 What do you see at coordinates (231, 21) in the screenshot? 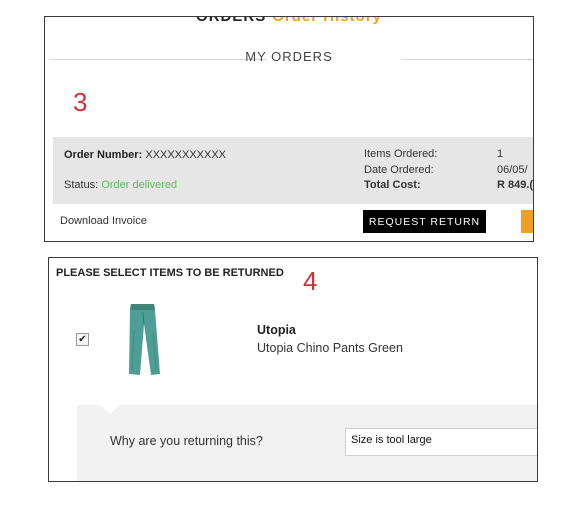
I see `breadcrumb-orders: ORDERS` at bounding box center [231, 21].